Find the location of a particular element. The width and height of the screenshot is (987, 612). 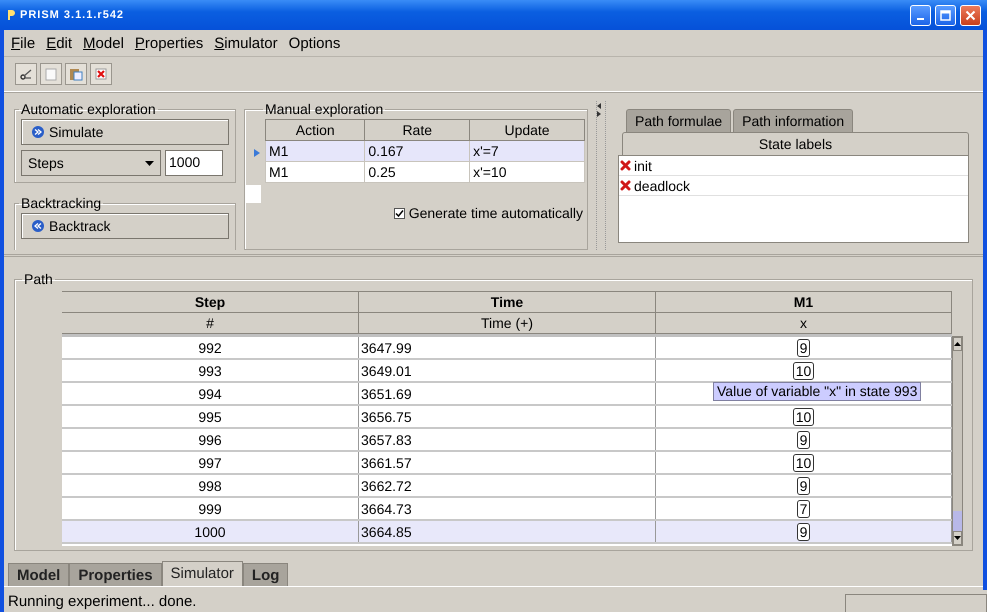

table-row: 996 3657.83 9 is located at coordinates (507, 440).